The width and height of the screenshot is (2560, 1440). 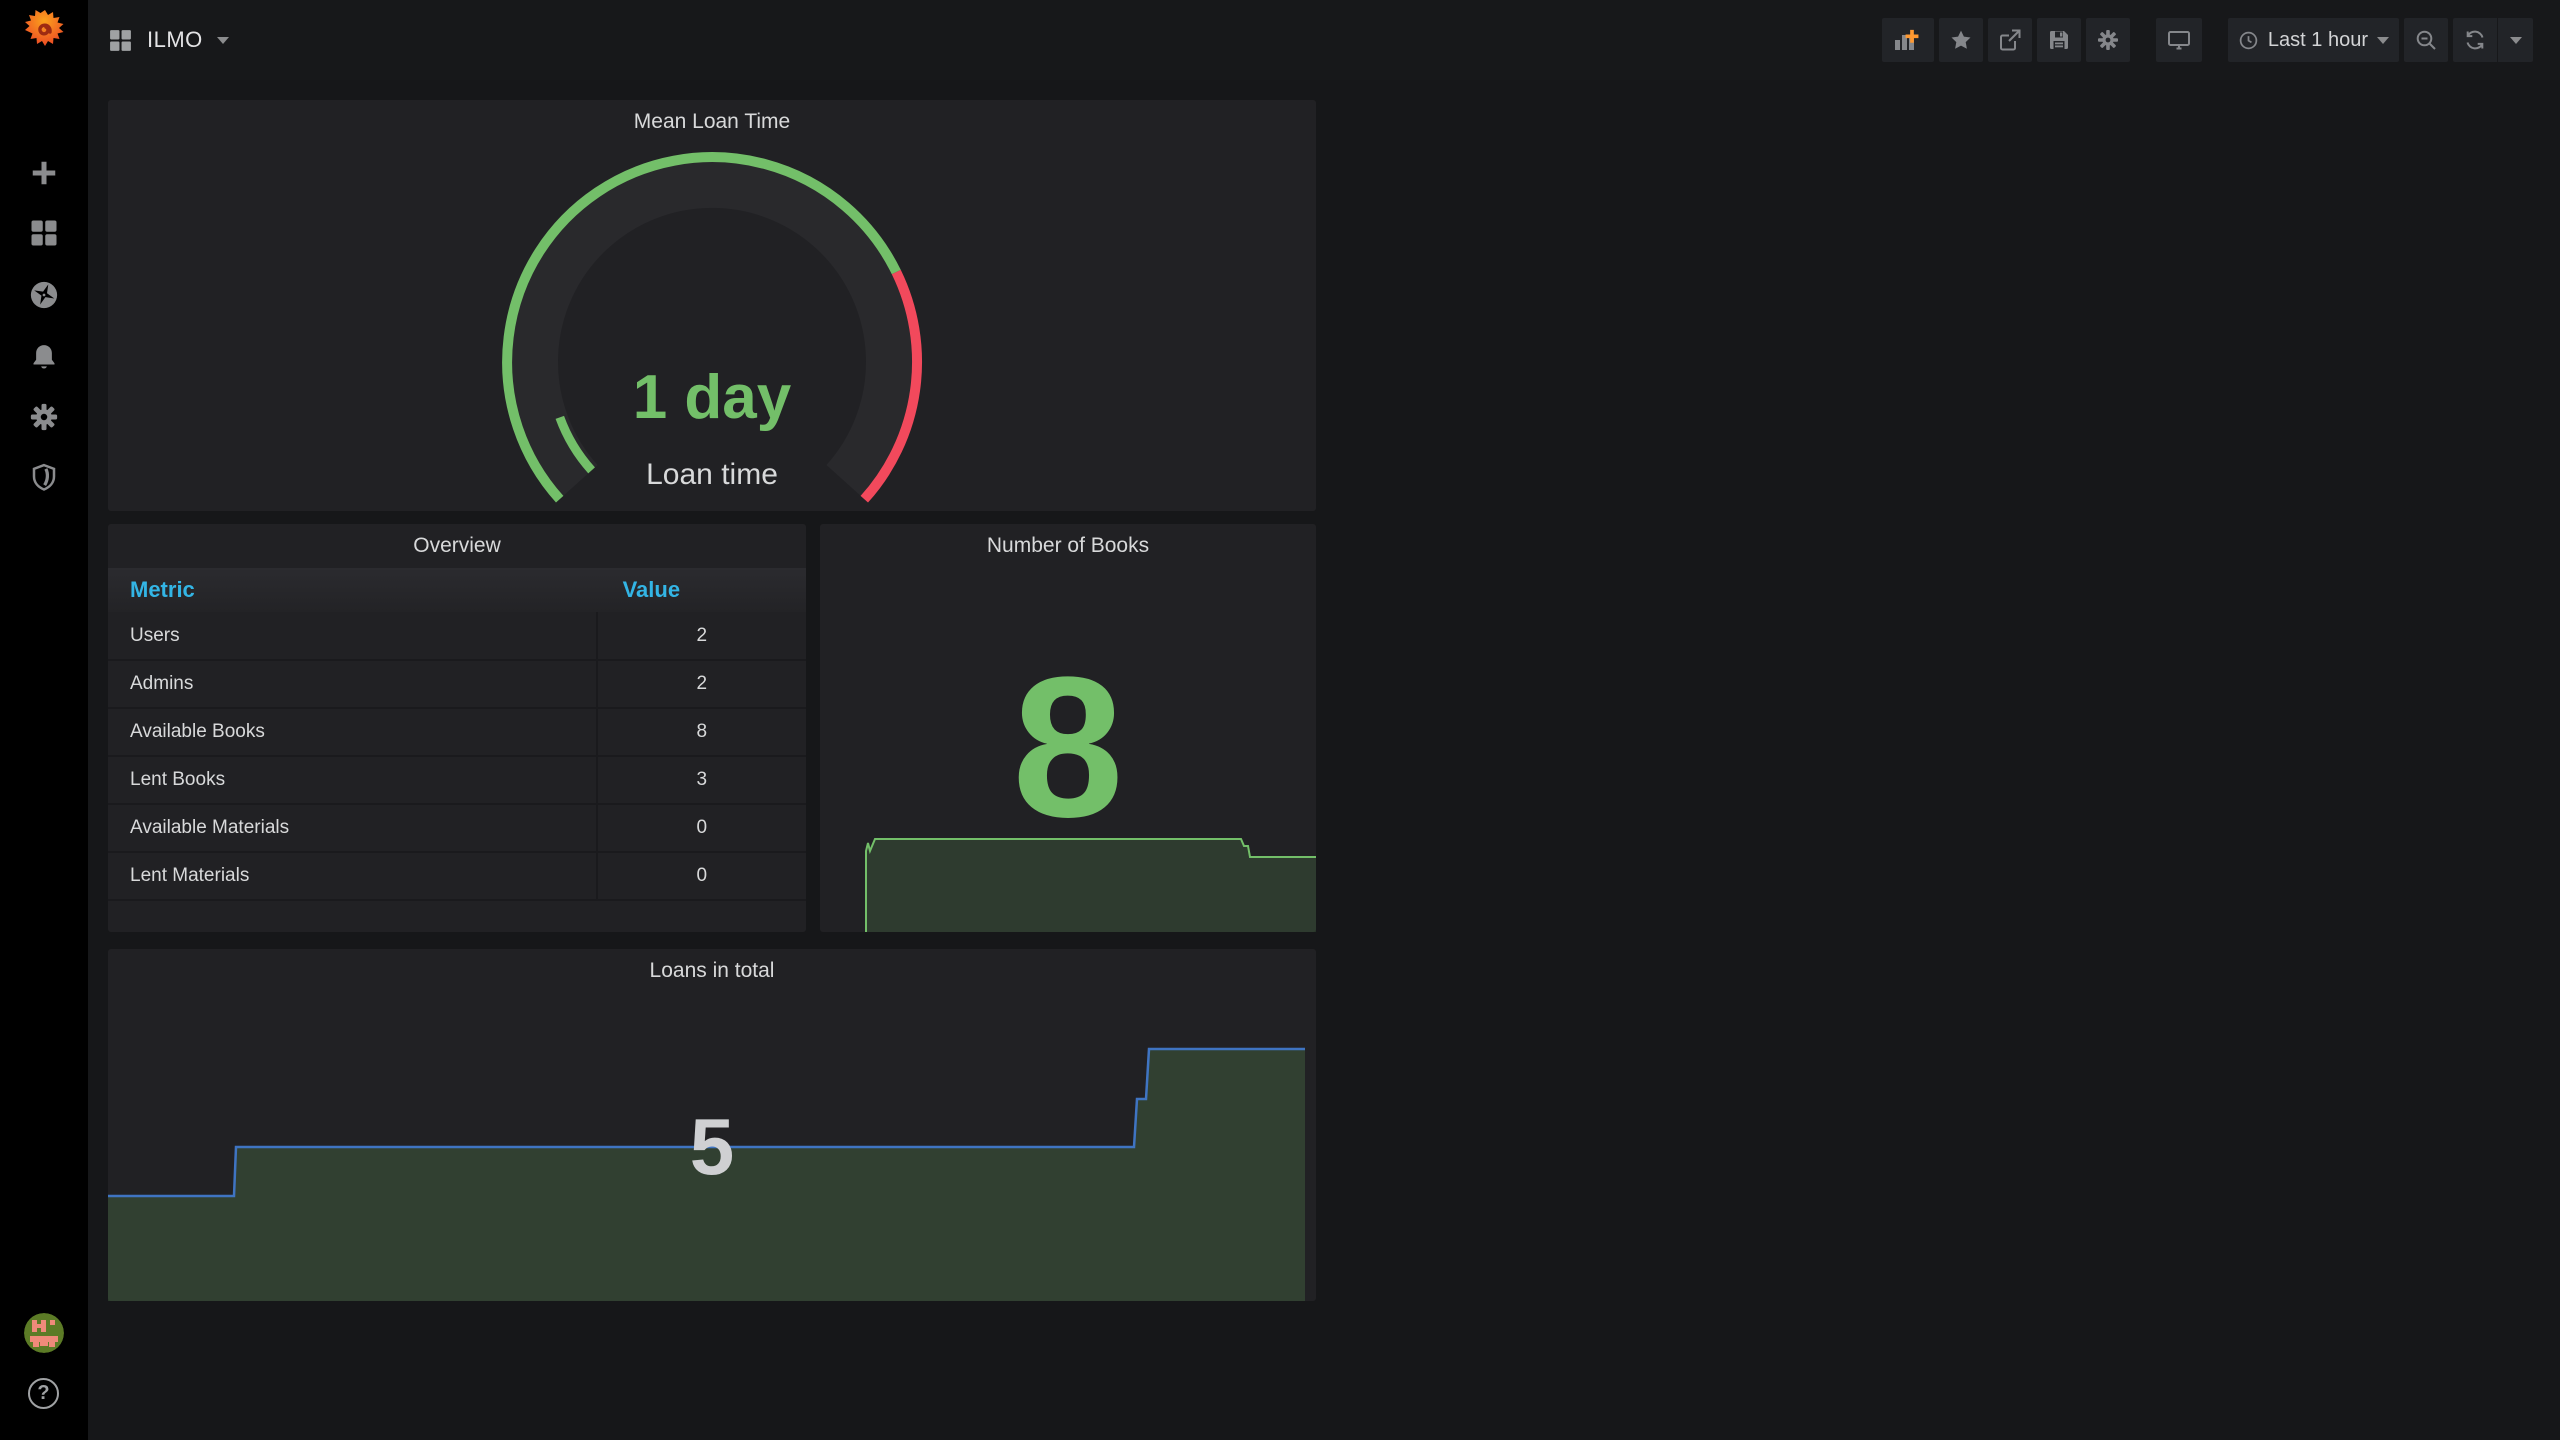 I want to click on star-icon, so click(x=1961, y=39).